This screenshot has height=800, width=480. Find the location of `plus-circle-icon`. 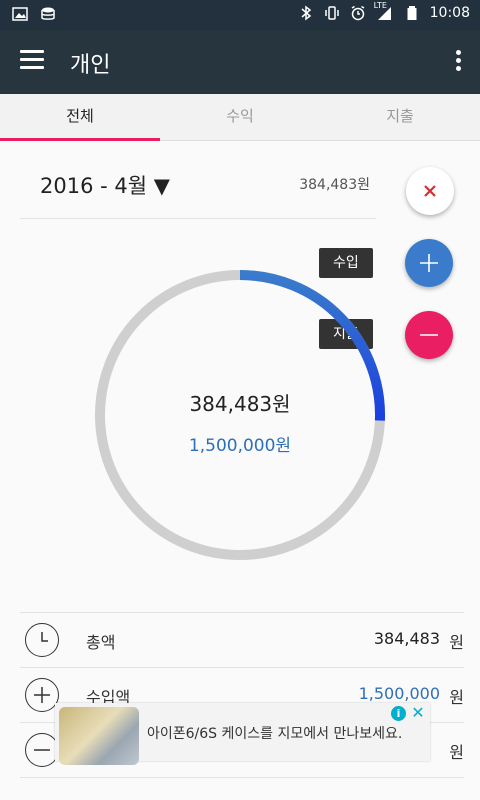

plus-circle-icon is located at coordinates (42, 695).